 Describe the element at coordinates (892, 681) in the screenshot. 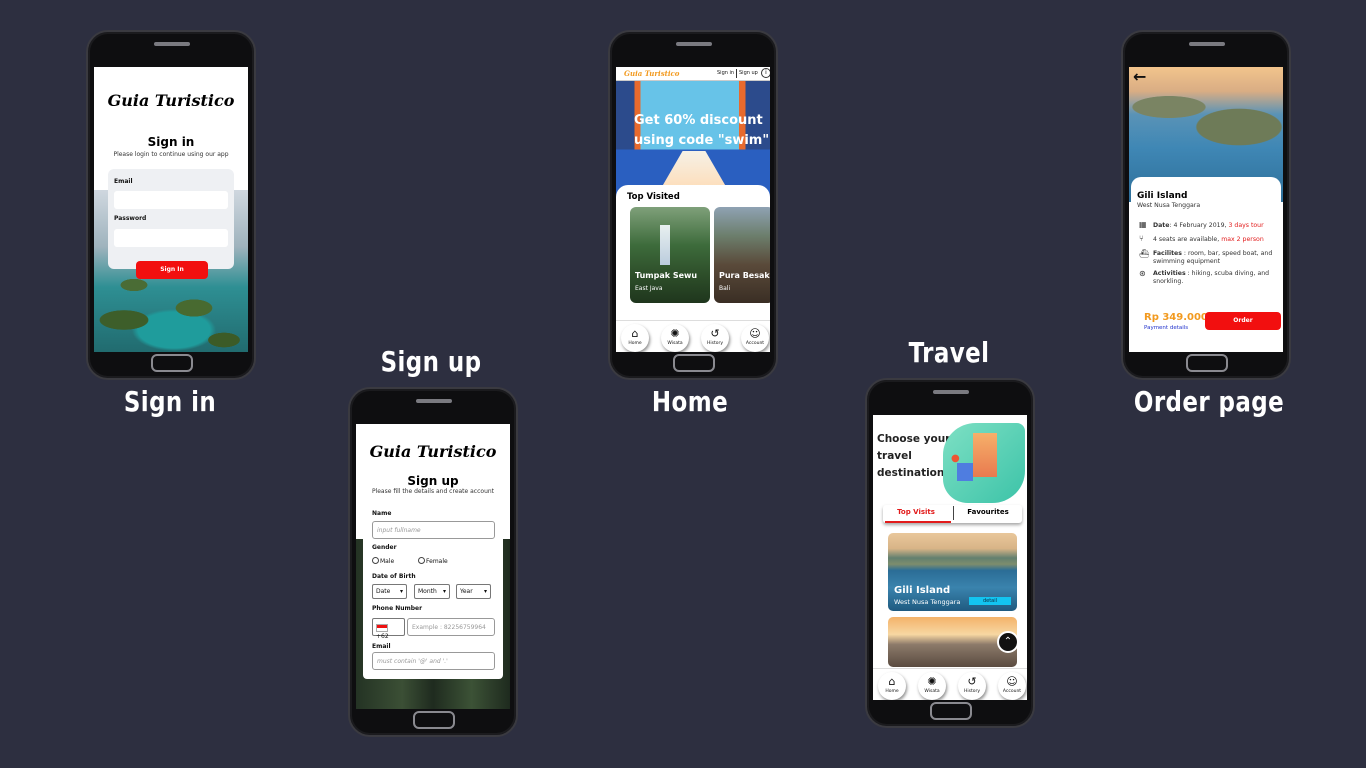

I see `home-icon: ⌂` at that location.